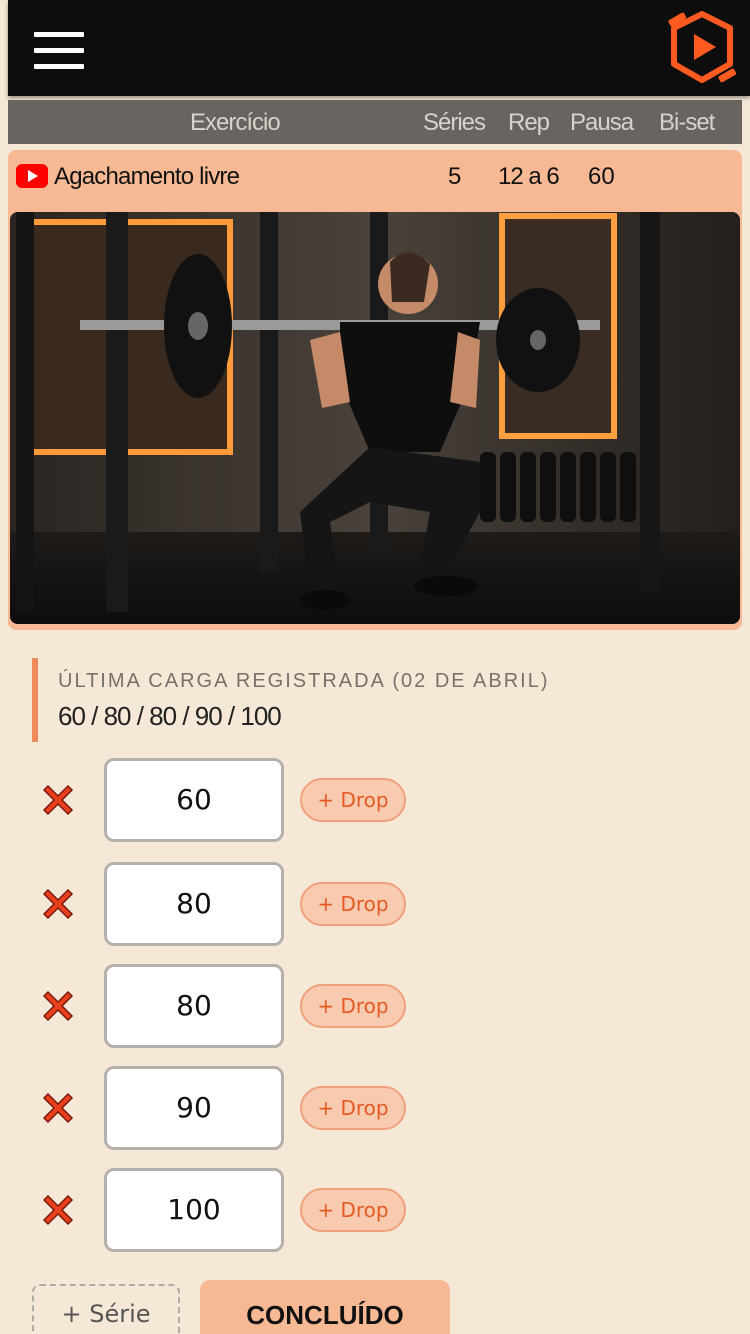 This screenshot has height=1334, width=750. Describe the element at coordinates (702, 48) in the screenshot. I see `app-logo-icon` at that location.